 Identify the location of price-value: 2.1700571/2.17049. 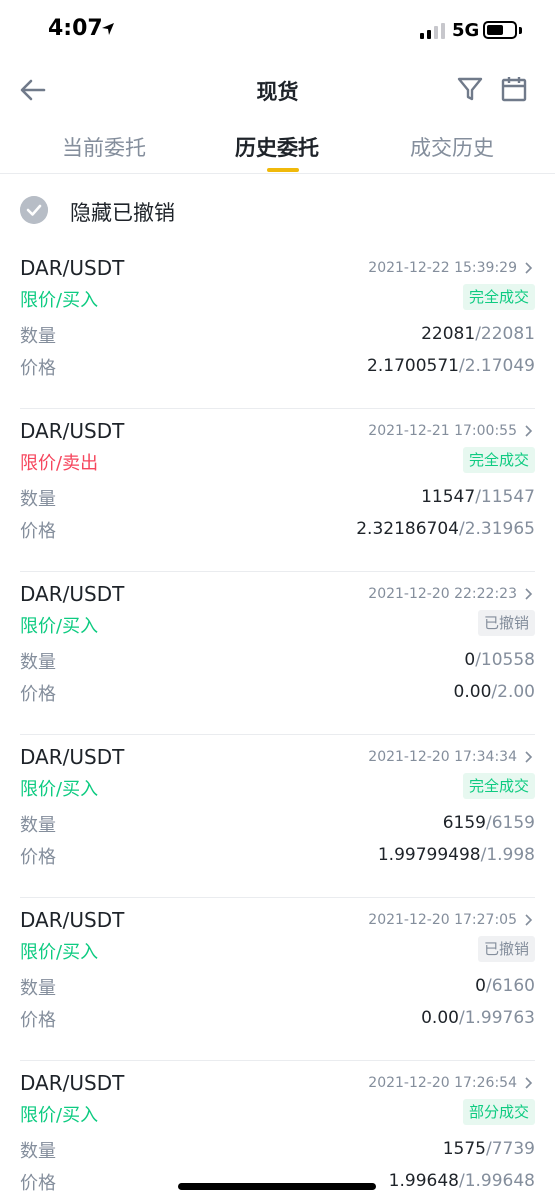
(451, 366).